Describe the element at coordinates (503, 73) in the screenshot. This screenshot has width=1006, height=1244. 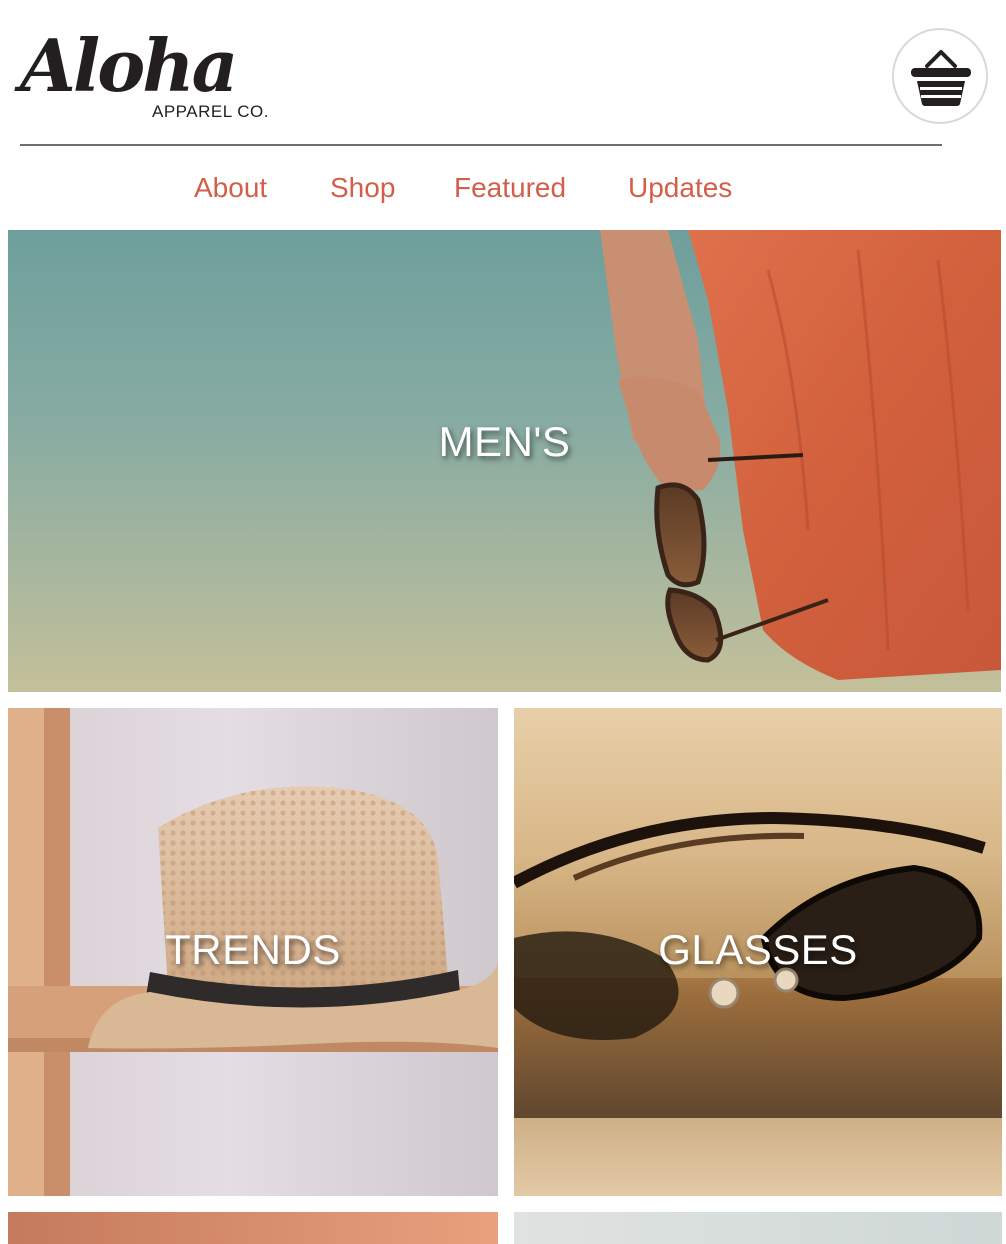
I see `site-header: Aloha APPAREL CO.` at that location.